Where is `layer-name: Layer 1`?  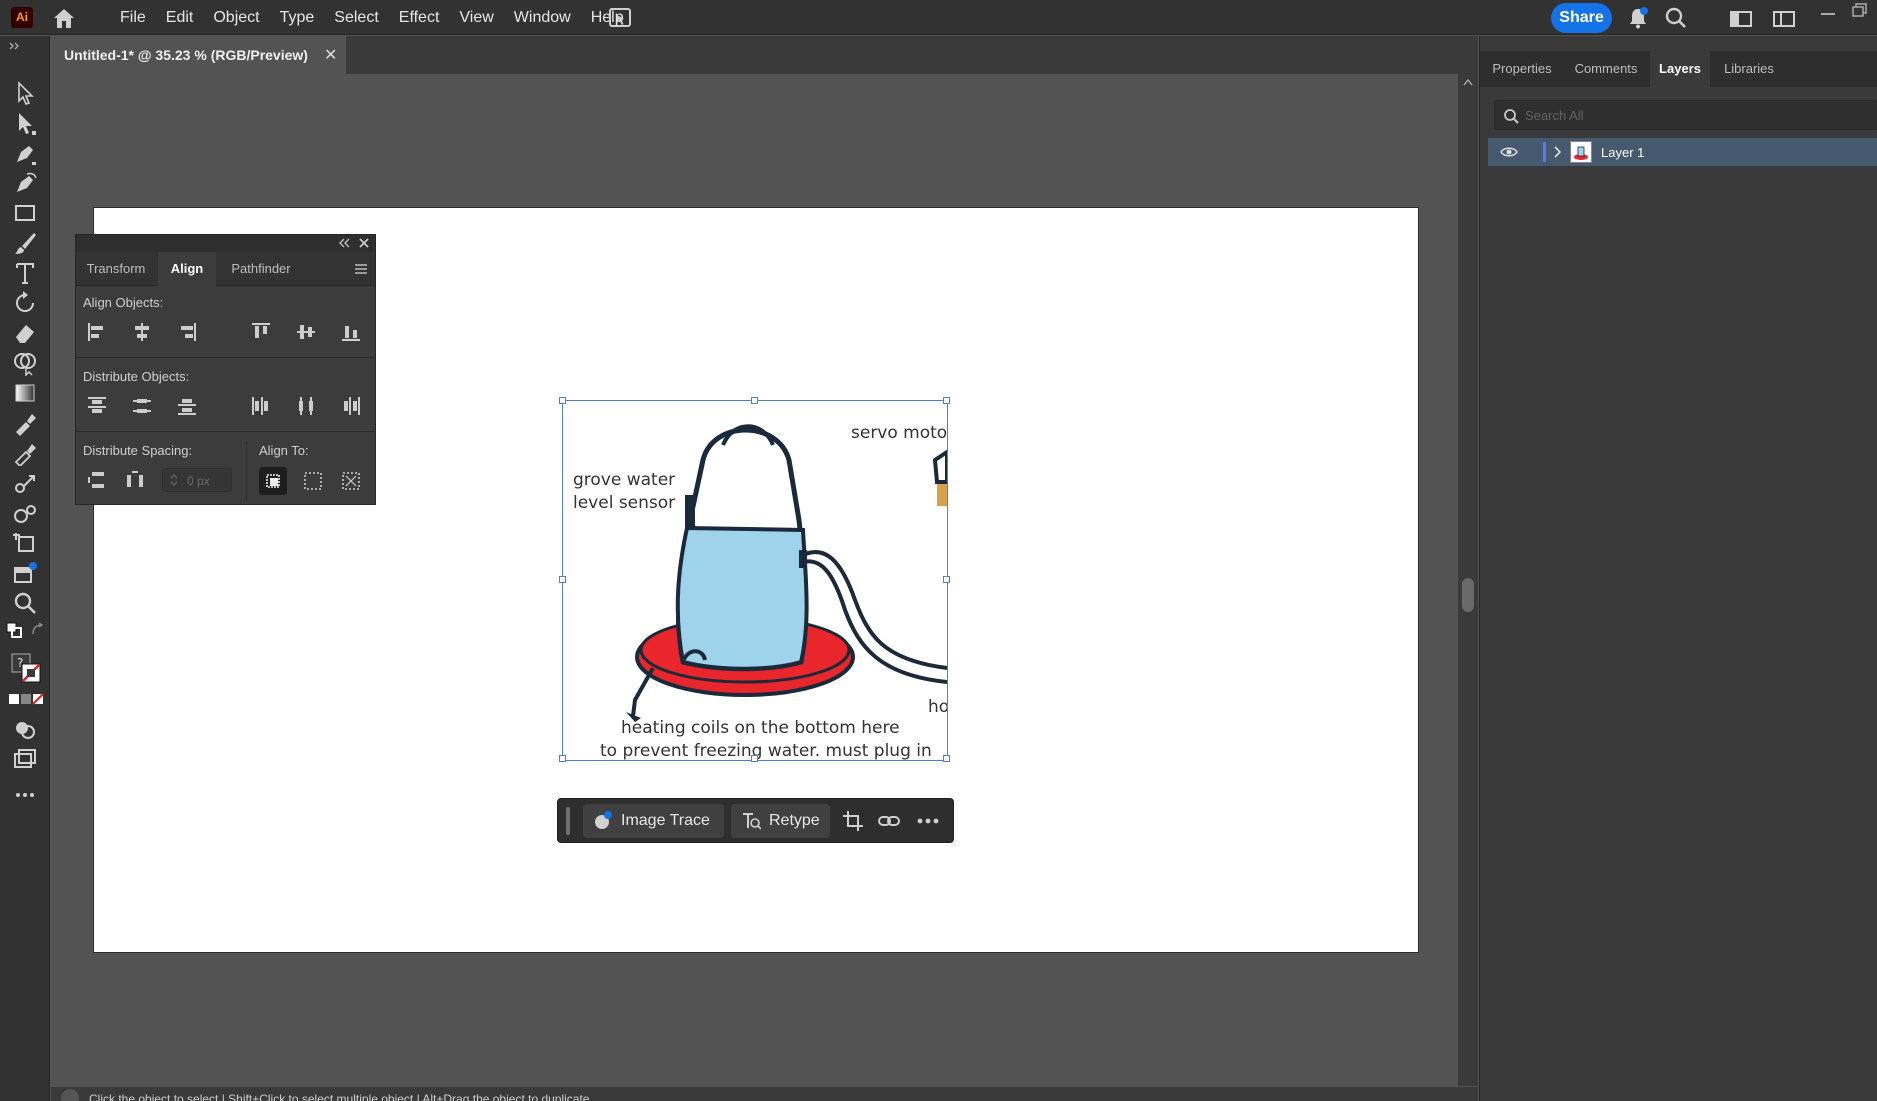 layer-name: Layer 1 is located at coordinates (1622, 152).